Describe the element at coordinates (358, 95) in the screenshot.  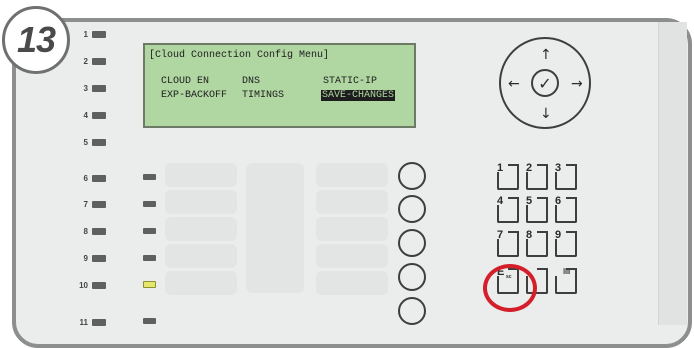
I see `menu-item-save-changes: SAVE-CHANGES` at that location.